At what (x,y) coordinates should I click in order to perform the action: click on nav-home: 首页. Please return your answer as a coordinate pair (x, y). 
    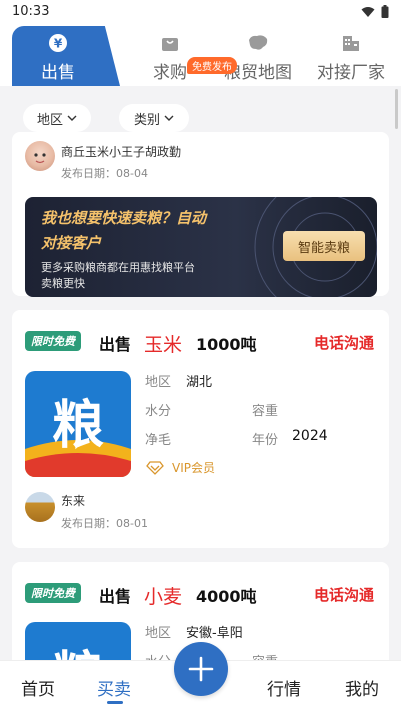
    Looking at the image, I should click on (38, 687).